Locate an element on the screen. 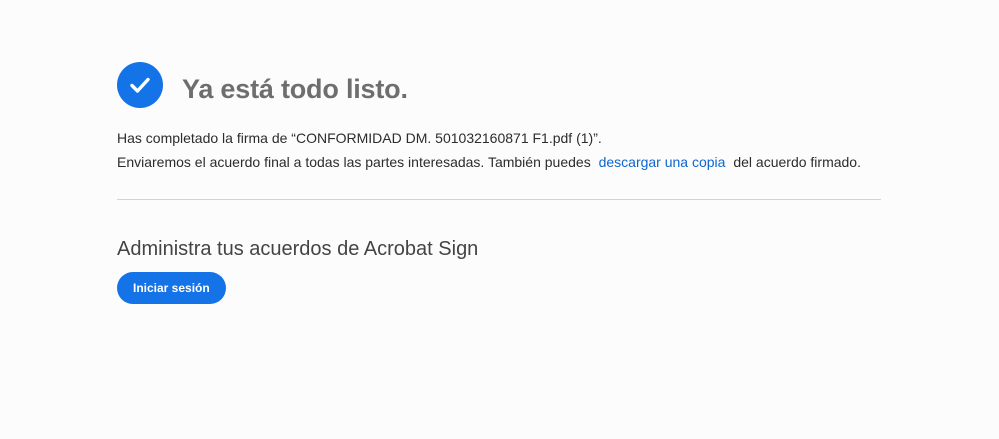  checkmark-icon is located at coordinates (140, 85).